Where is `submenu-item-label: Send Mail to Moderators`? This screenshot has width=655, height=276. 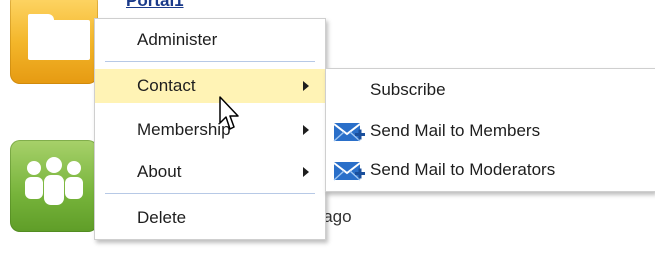
submenu-item-label: Send Mail to Moderators is located at coordinates (463, 169).